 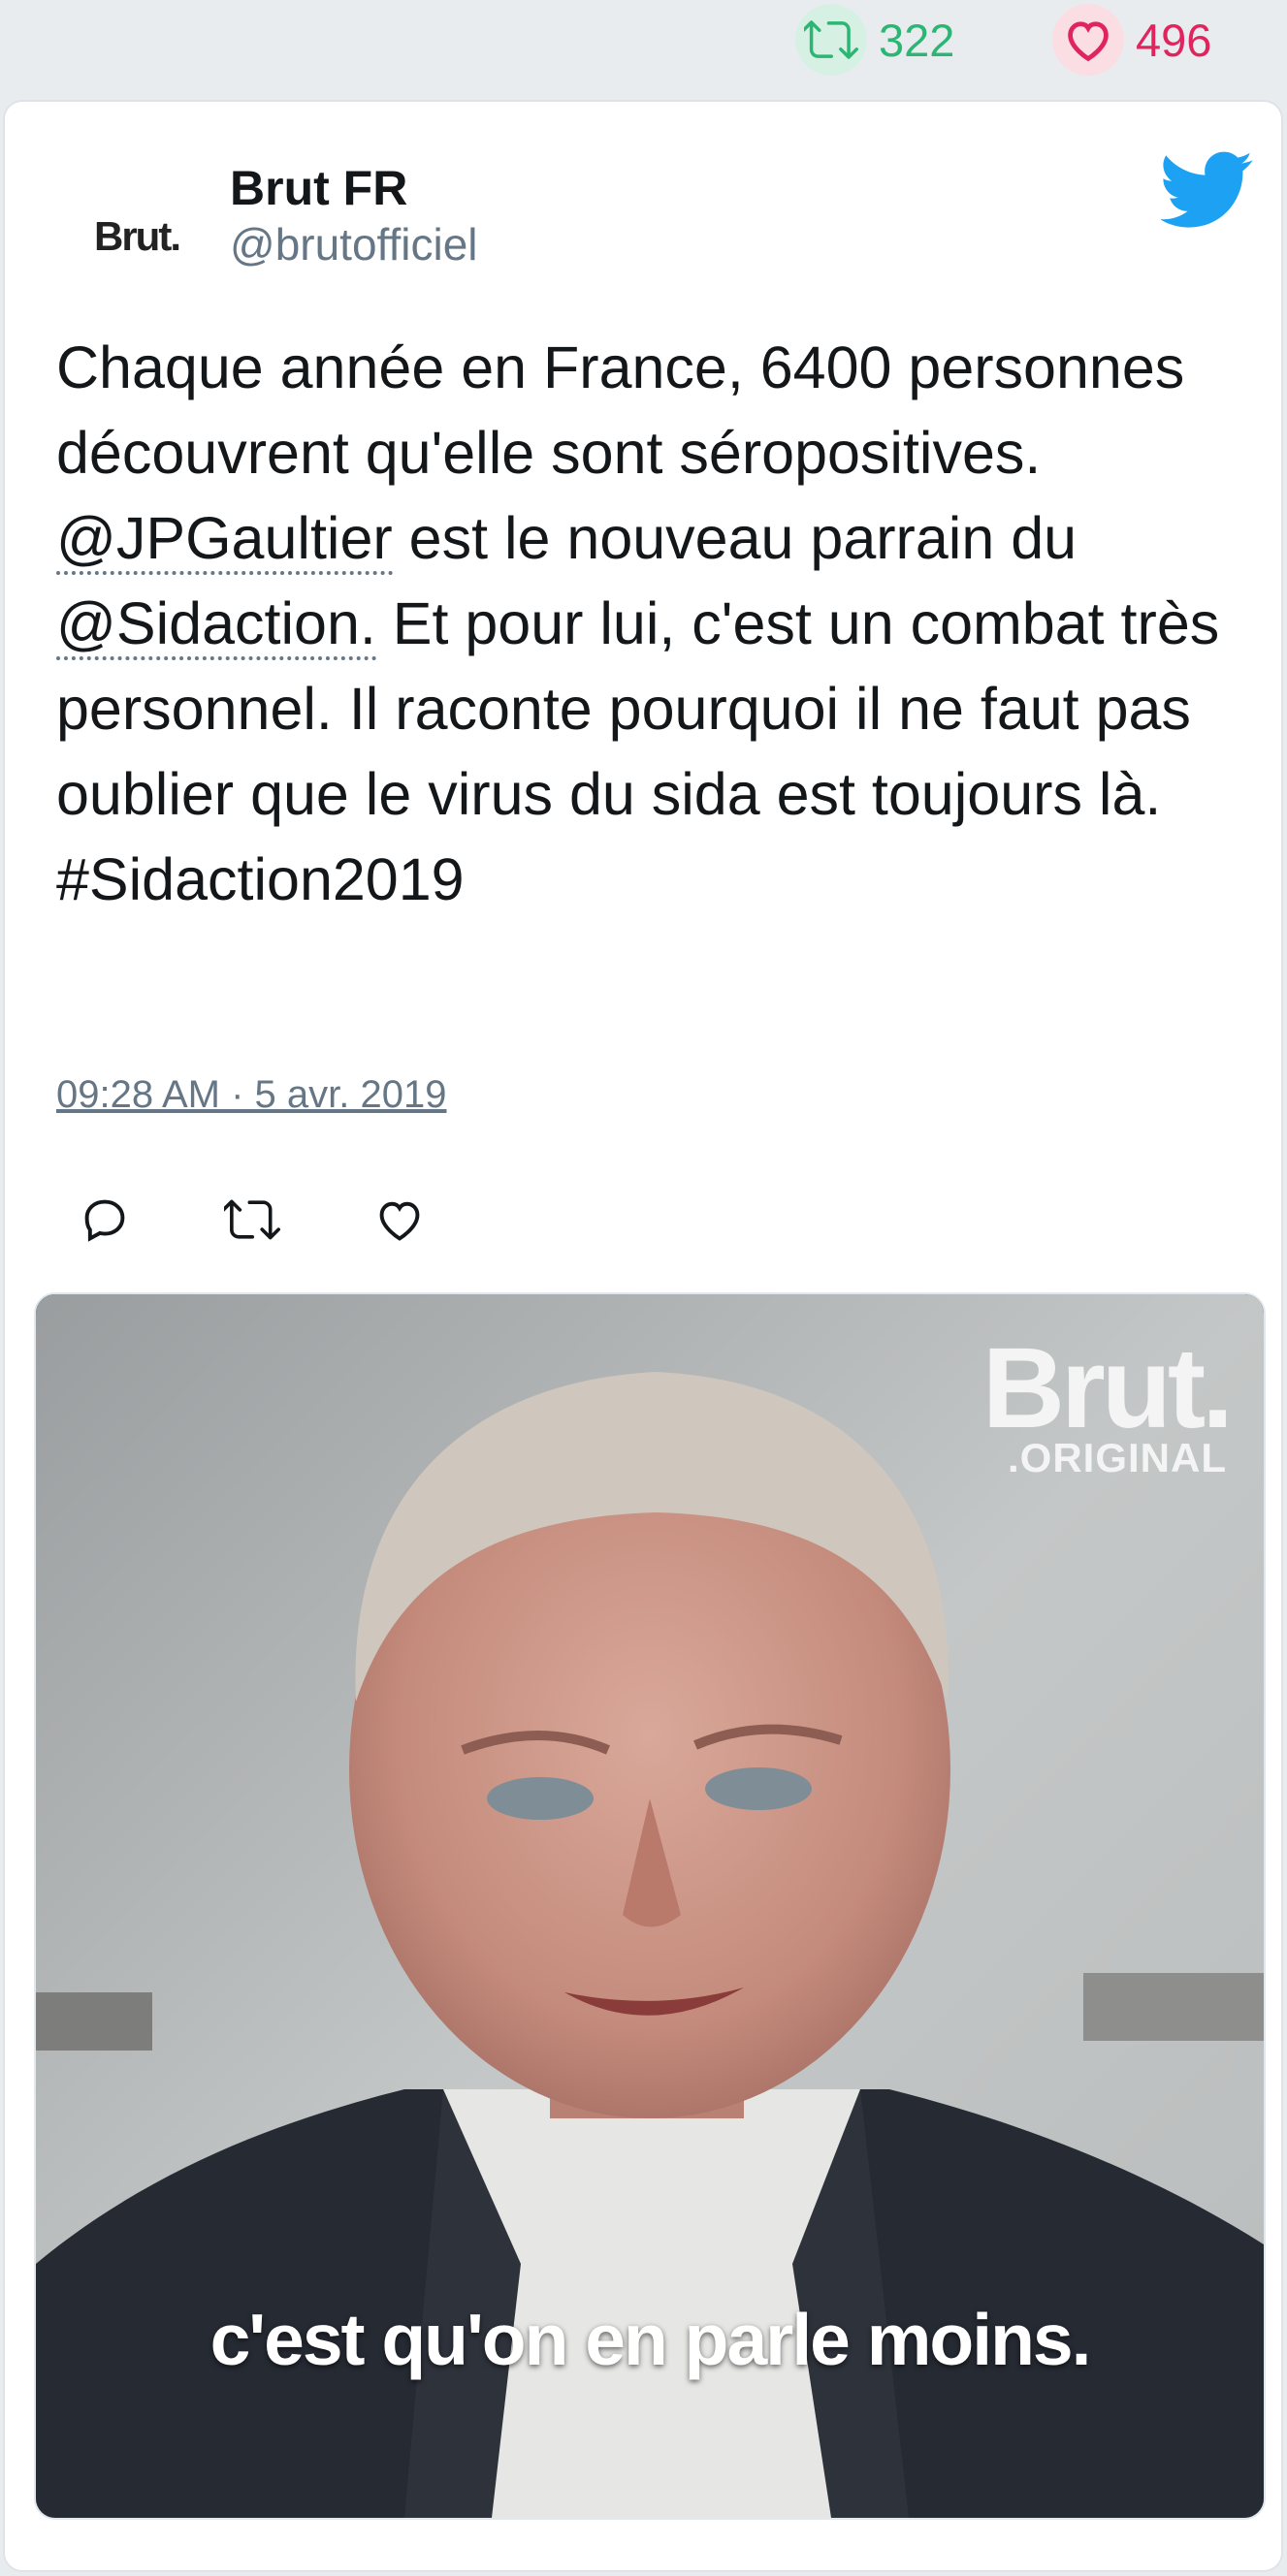 I want to click on retweet-count: 322, so click(x=917, y=40).